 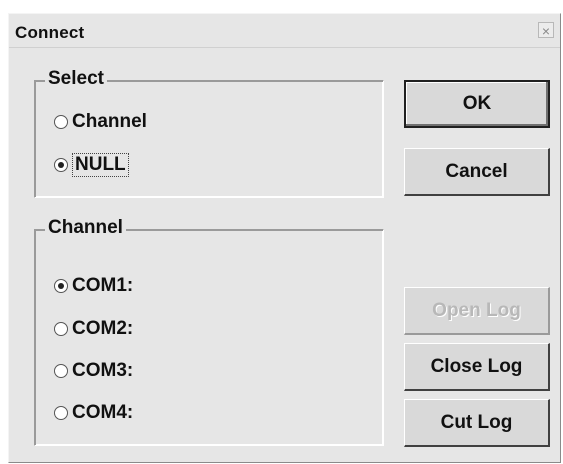 I want to click on radio-com4-label: COM4:, so click(x=103, y=412).